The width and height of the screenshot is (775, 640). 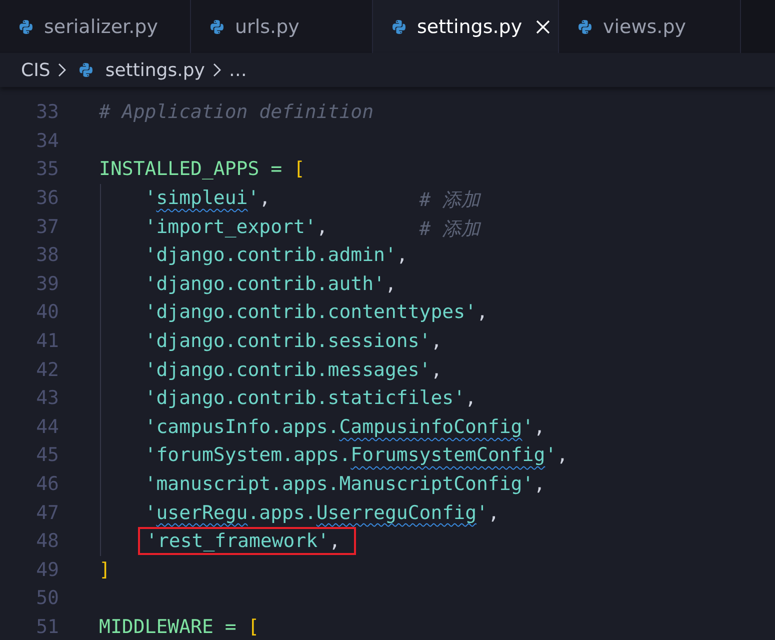 I want to click on code-keyword: INSTALLED_APPS =, so click(x=190, y=169).